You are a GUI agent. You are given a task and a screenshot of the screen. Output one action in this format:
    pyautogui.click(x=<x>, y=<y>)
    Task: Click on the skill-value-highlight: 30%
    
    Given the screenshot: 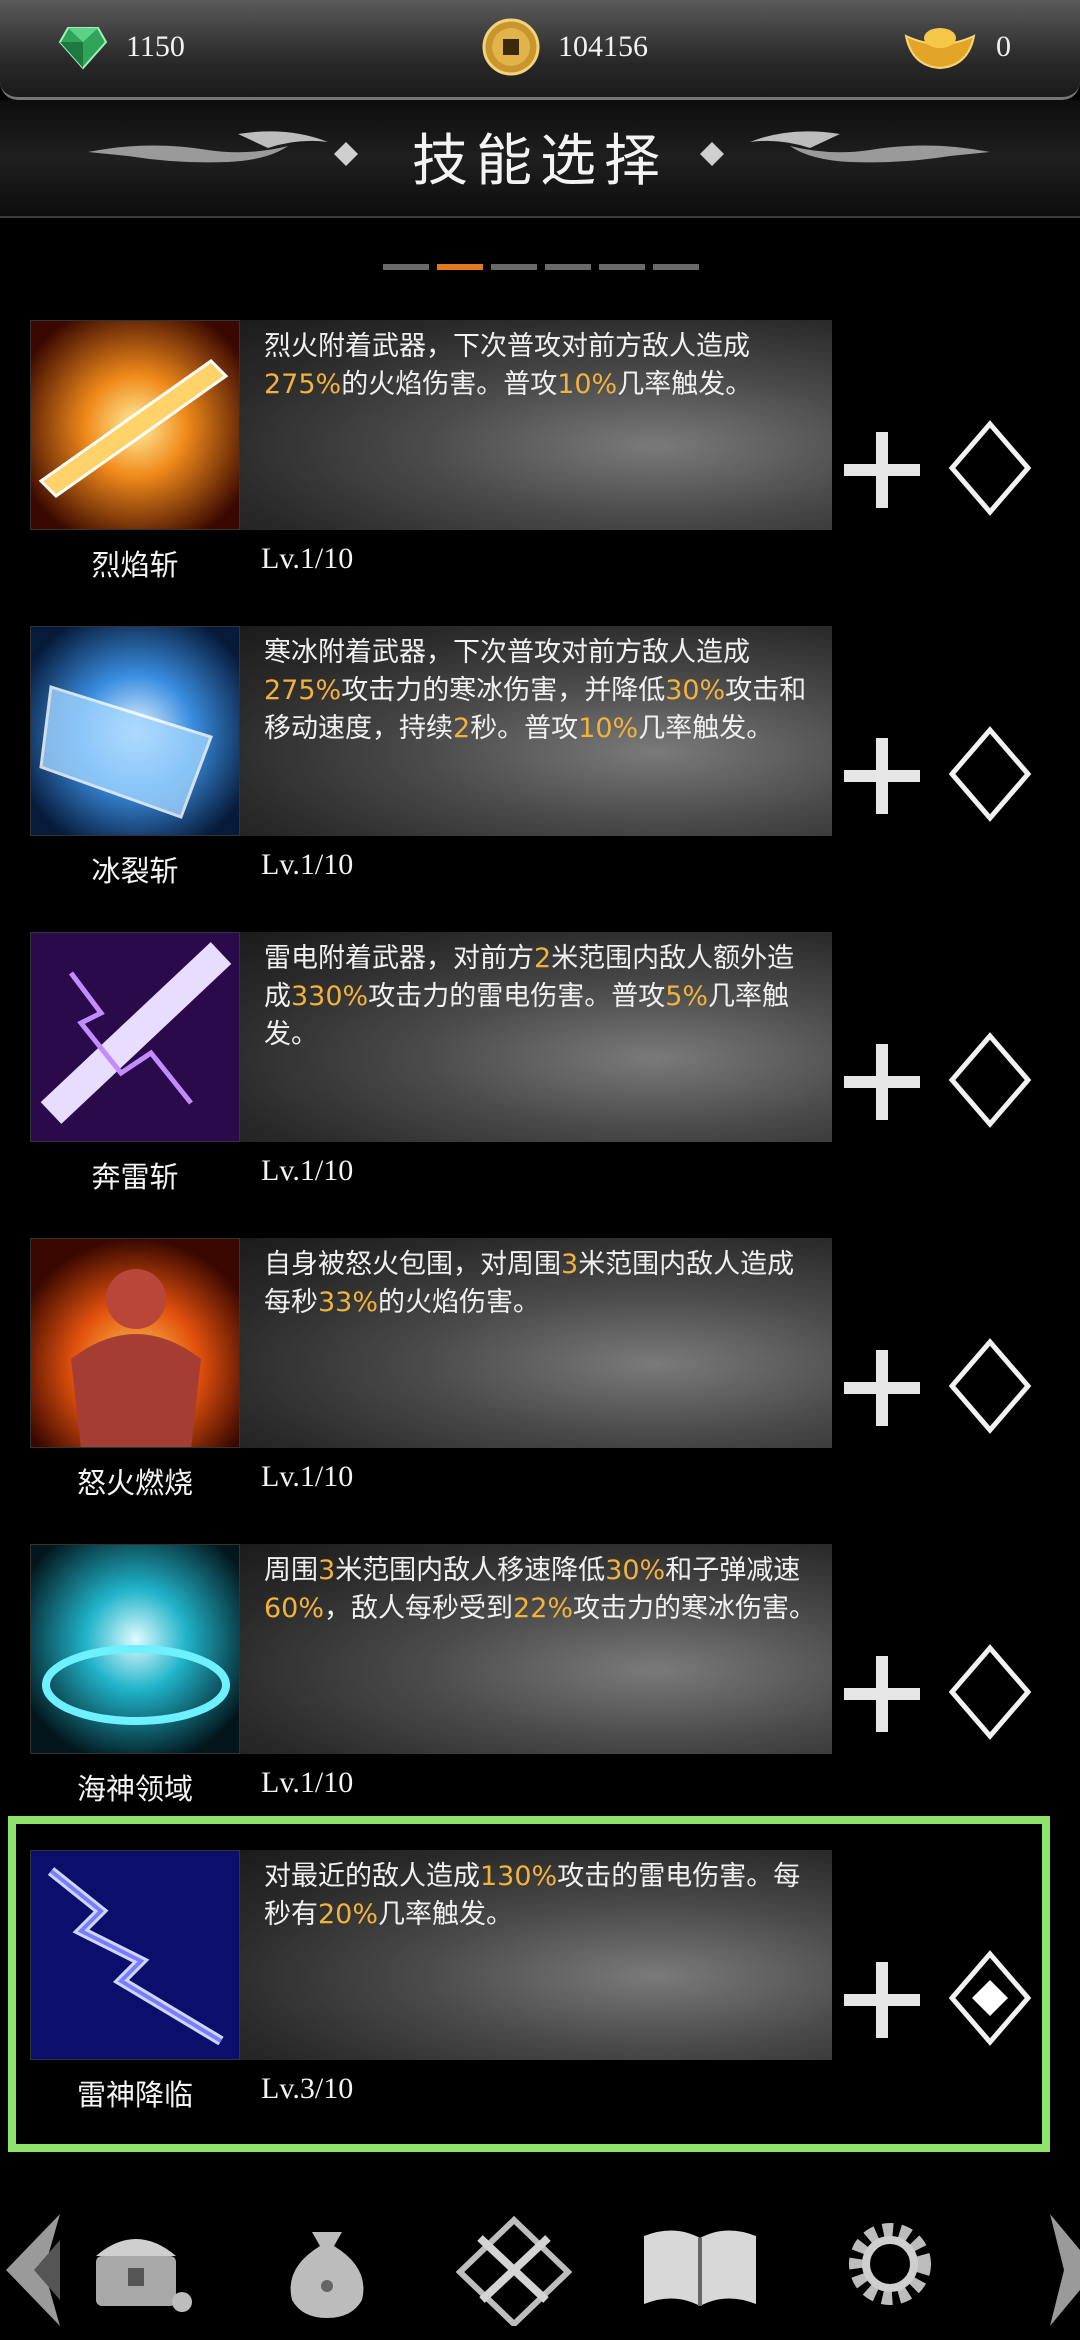 What is the action you would take?
    pyautogui.click(x=695, y=690)
    